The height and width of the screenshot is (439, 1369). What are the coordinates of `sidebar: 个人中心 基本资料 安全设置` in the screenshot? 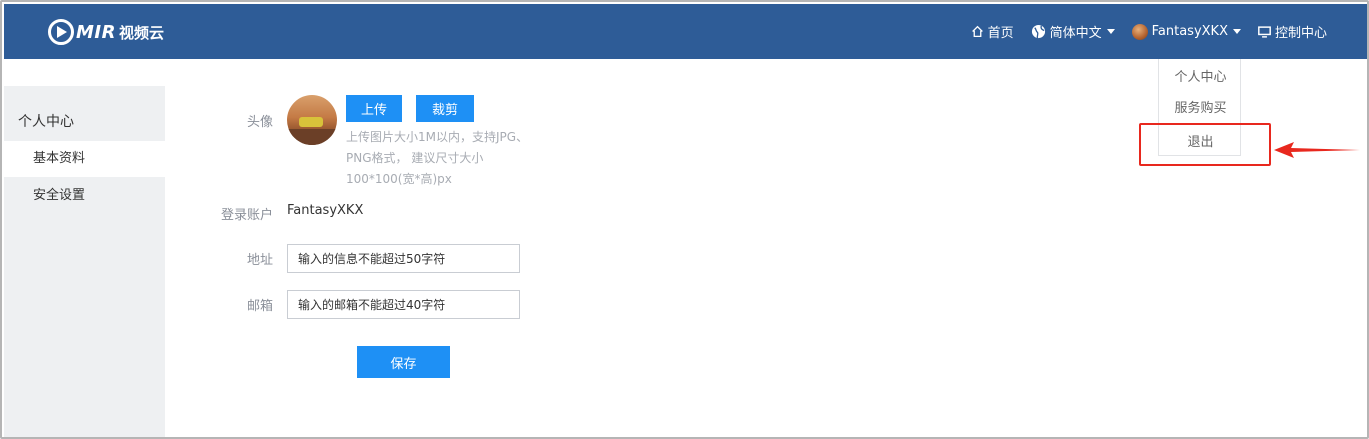 It's located at (84, 261).